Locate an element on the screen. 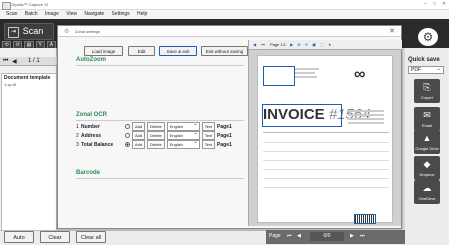 The height and width of the screenshot is (245, 449). onedrive-label: OneDrive is located at coordinates (427, 198).